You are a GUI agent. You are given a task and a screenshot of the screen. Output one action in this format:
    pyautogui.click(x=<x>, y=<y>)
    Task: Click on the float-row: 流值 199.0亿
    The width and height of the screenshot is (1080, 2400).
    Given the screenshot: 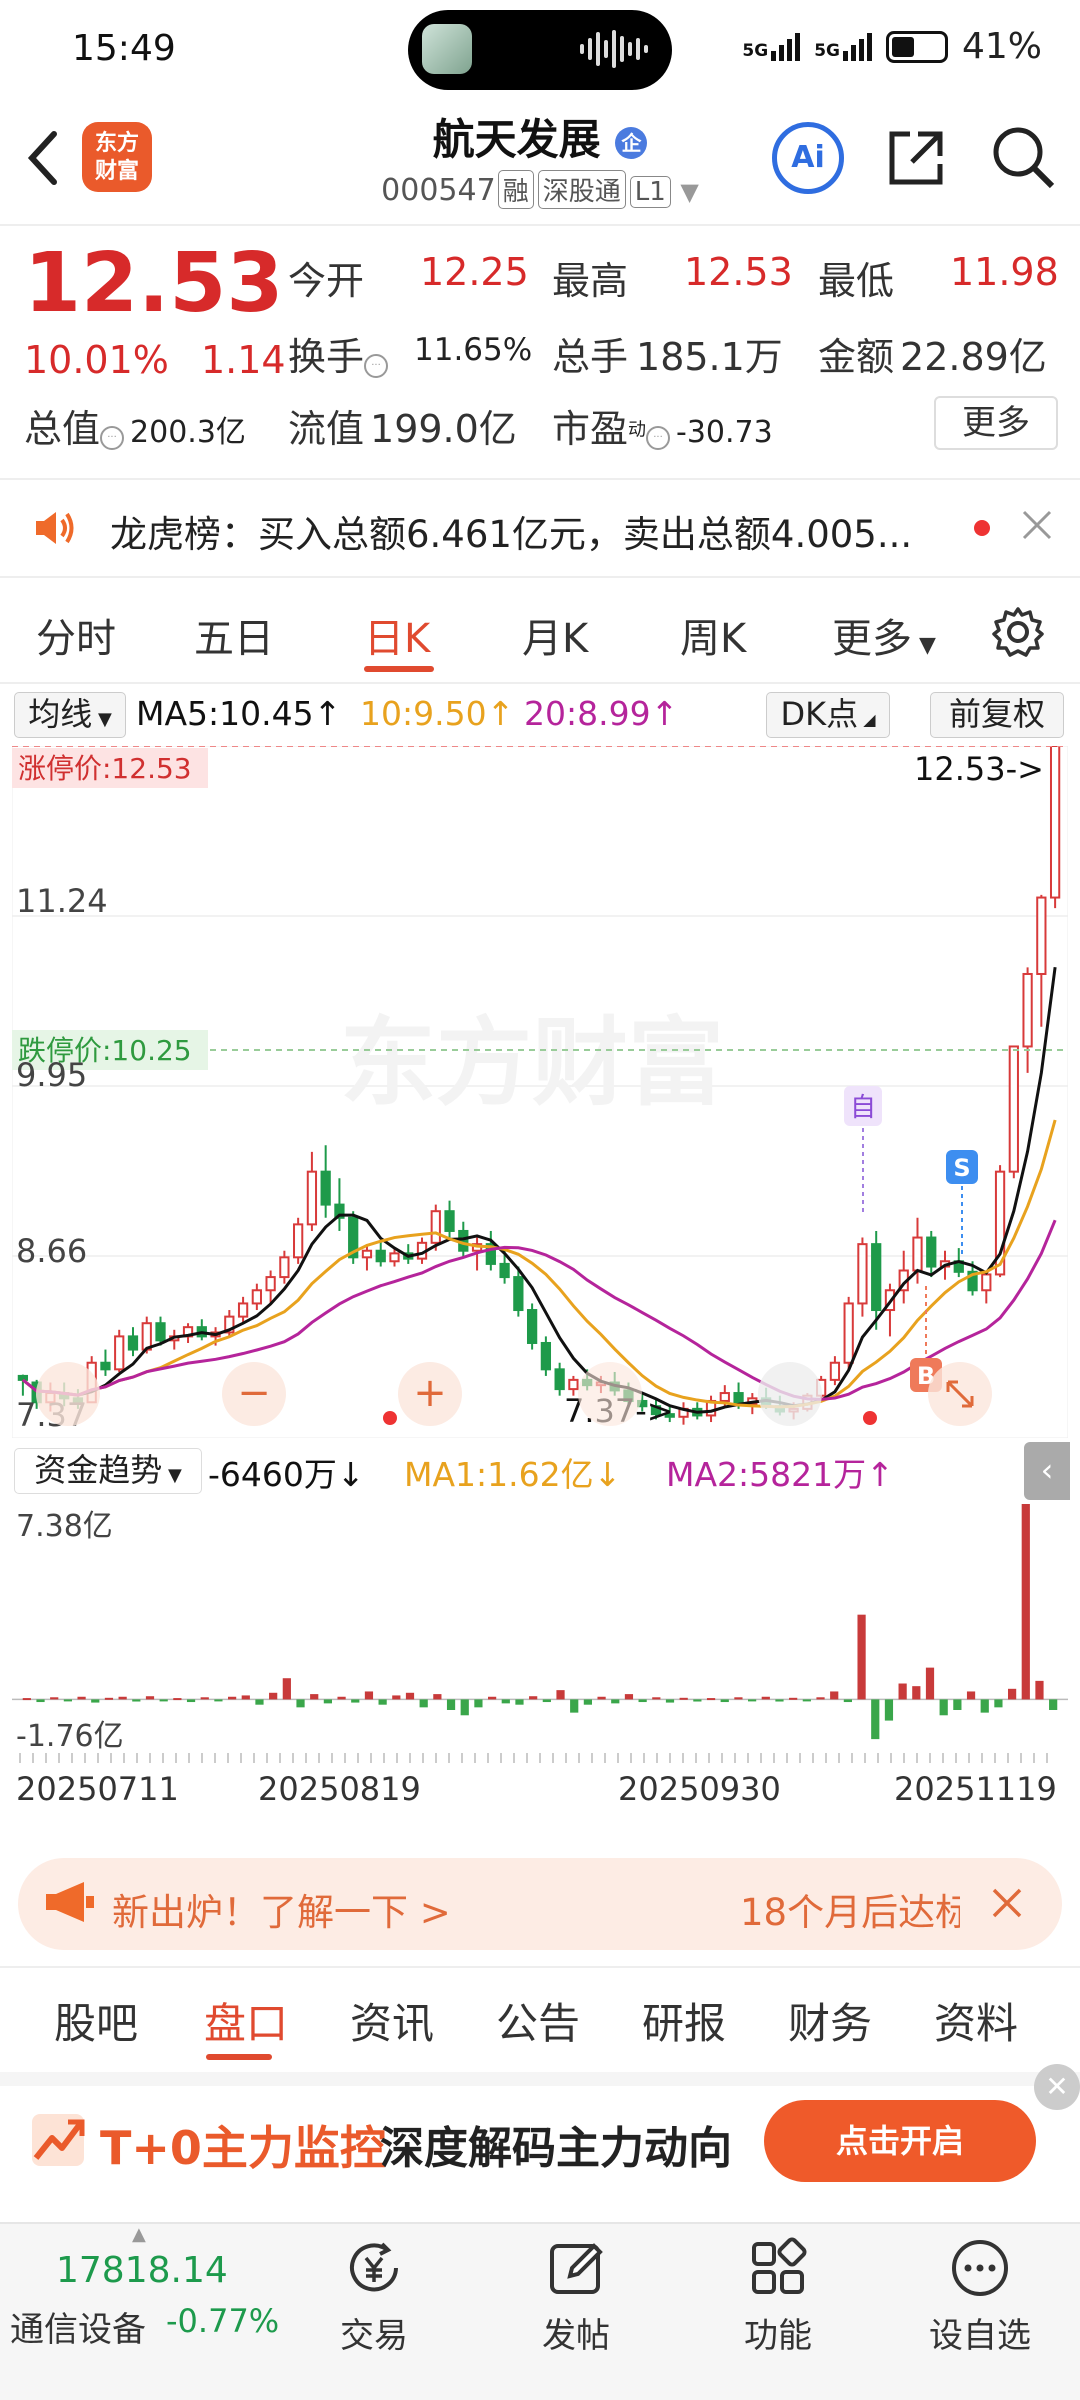 What is the action you would take?
    pyautogui.click(x=402, y=429)
    